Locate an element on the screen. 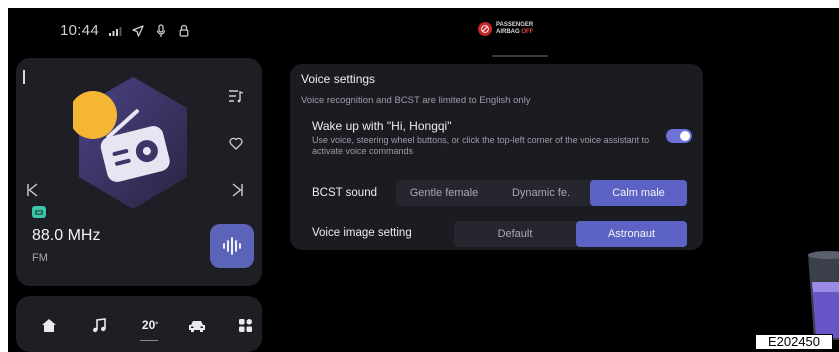 This screenshot has height=352, width=839. panel-title: Voice settings is located at coordinates (338, 79).